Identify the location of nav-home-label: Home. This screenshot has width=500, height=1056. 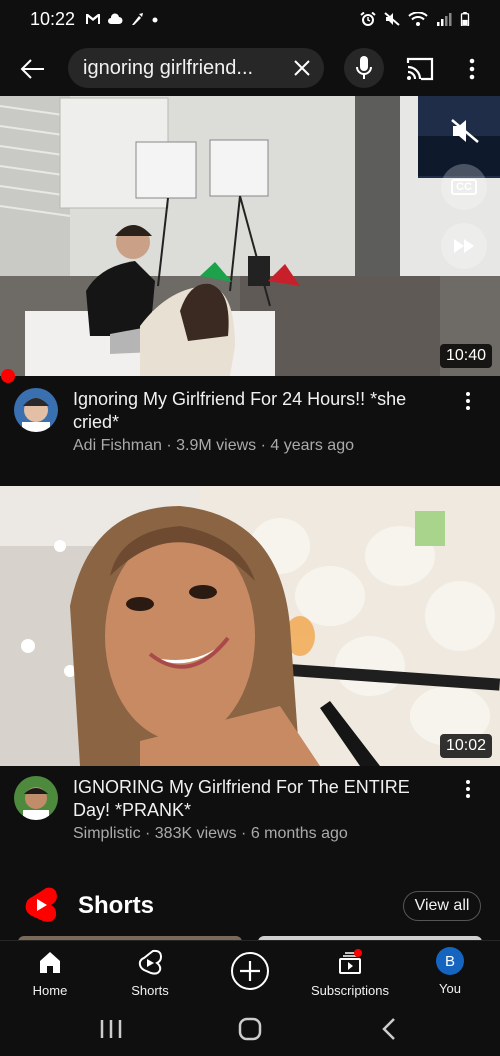
(50, 990).